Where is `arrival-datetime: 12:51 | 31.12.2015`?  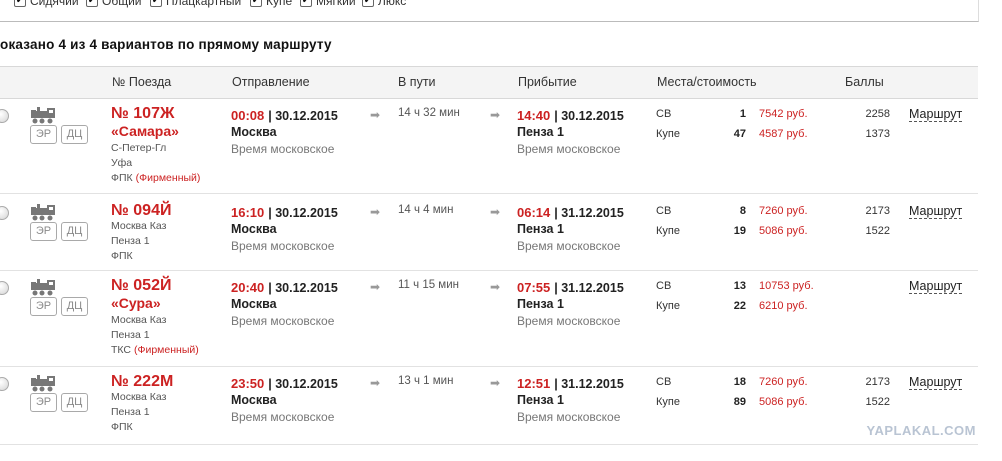 arrival-datetime: 12:51 | 31.12.2015 is located at coordinates (570, 384).